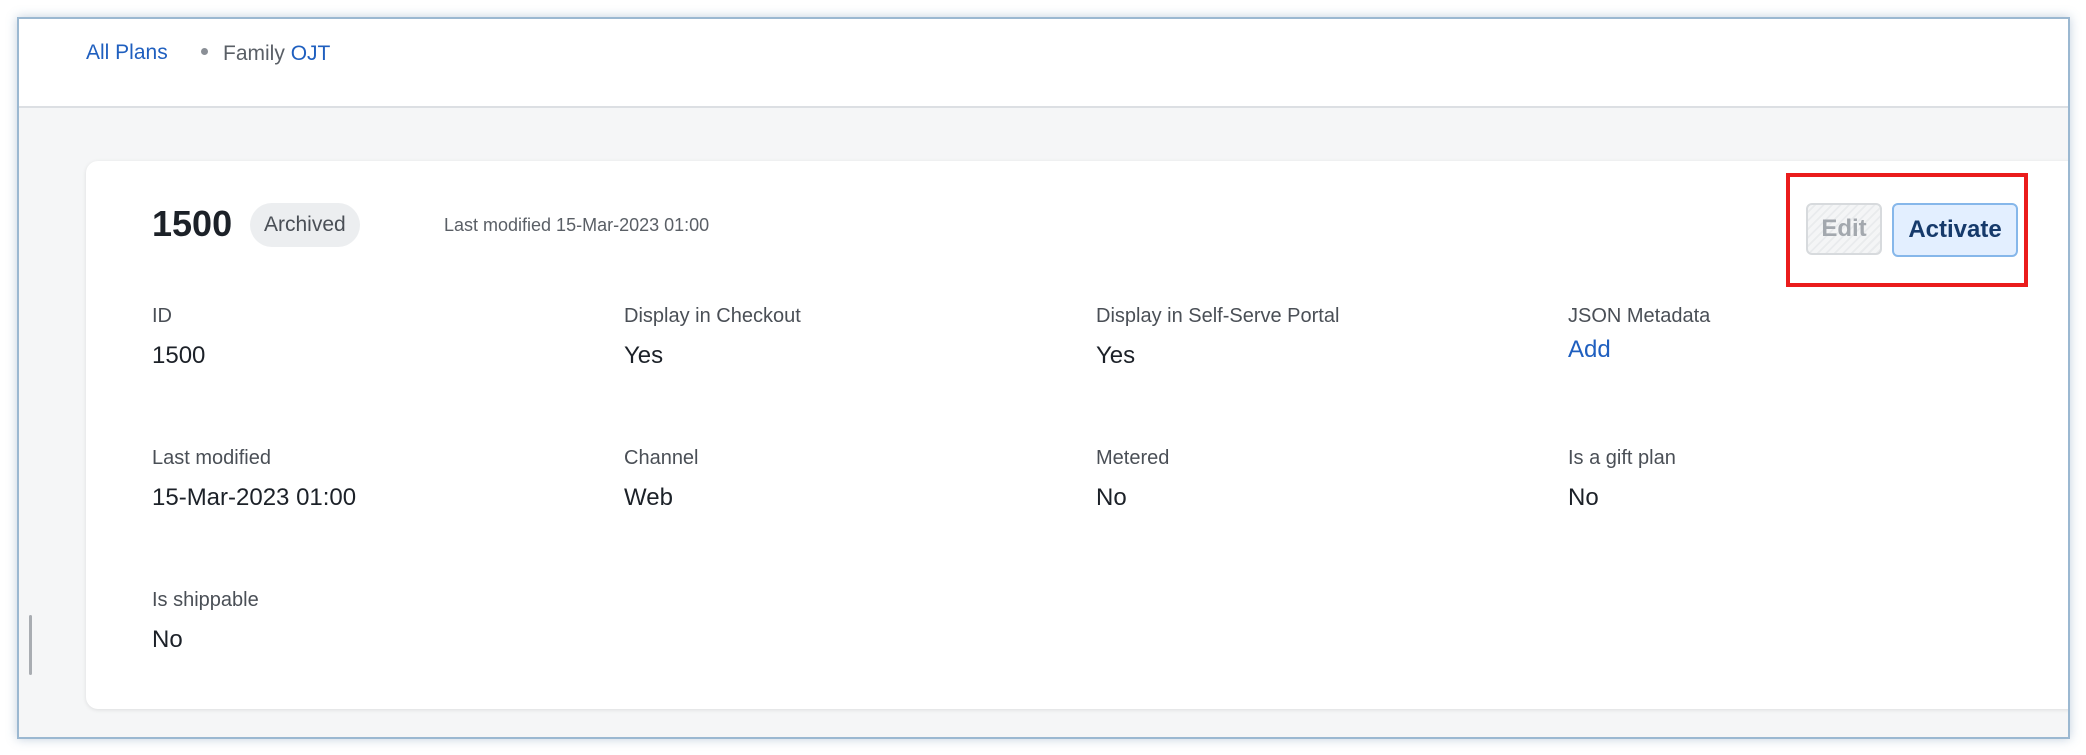  What do you see at coordinates (179, 355) in the screenshot?
I see `field-id-value: 1500` at bounding box center [179, 355].